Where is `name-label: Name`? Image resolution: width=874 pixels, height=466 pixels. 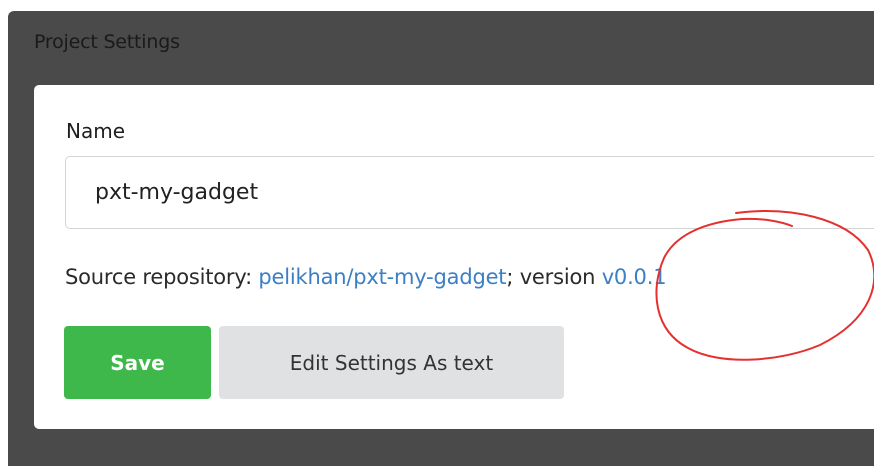
name-label: Name is located at coordinates (96, 131).